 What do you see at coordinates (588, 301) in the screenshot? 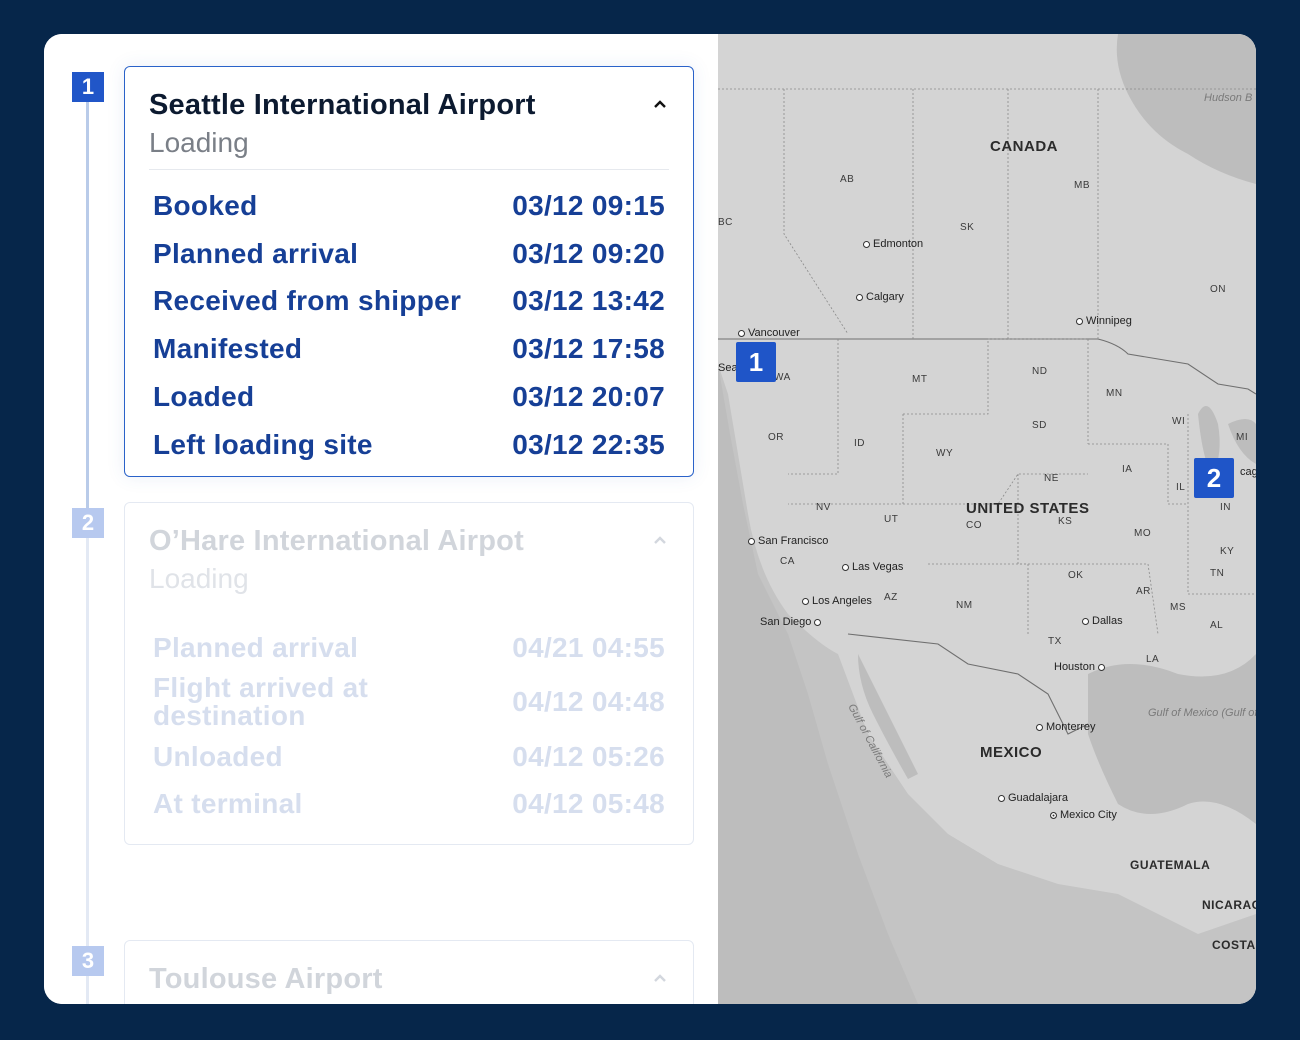
I see `event-time: 03/12 13:42` at bounding box center [588, 301].